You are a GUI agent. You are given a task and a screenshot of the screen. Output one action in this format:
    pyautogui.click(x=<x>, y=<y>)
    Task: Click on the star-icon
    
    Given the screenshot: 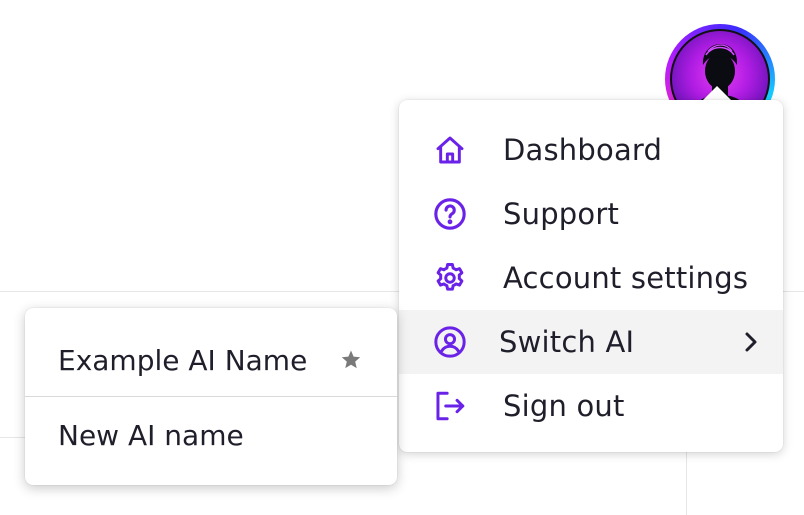 What is the action you would take?
    pyautogui.click(x=351, y=360)
    